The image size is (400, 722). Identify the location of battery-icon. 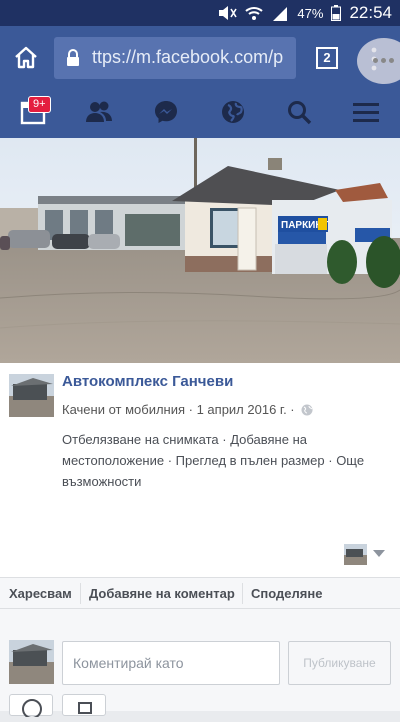
(336, 13).